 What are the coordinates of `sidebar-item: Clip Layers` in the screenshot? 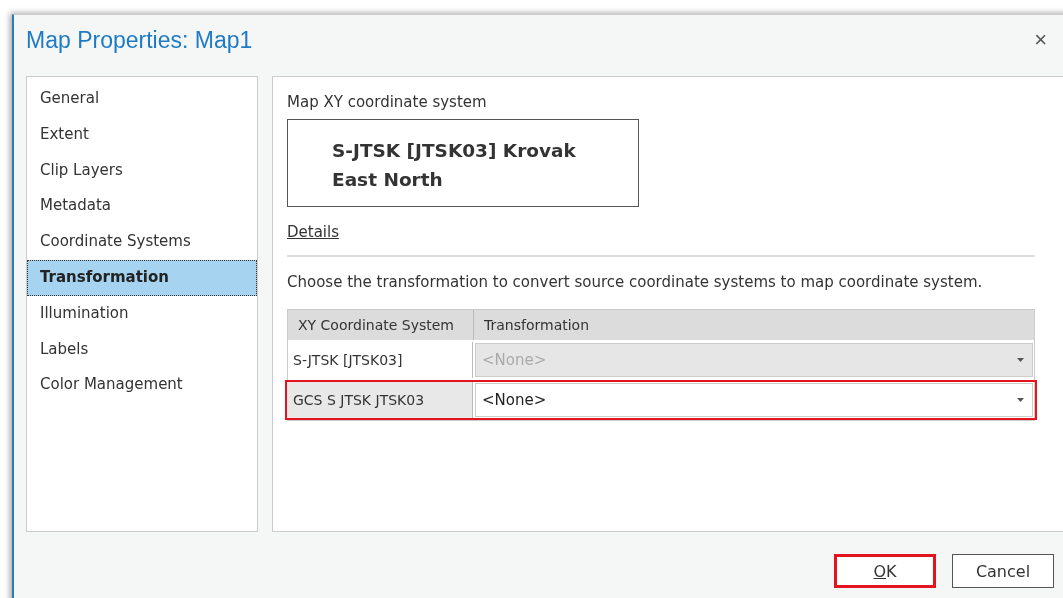 It's located at (142, 170).